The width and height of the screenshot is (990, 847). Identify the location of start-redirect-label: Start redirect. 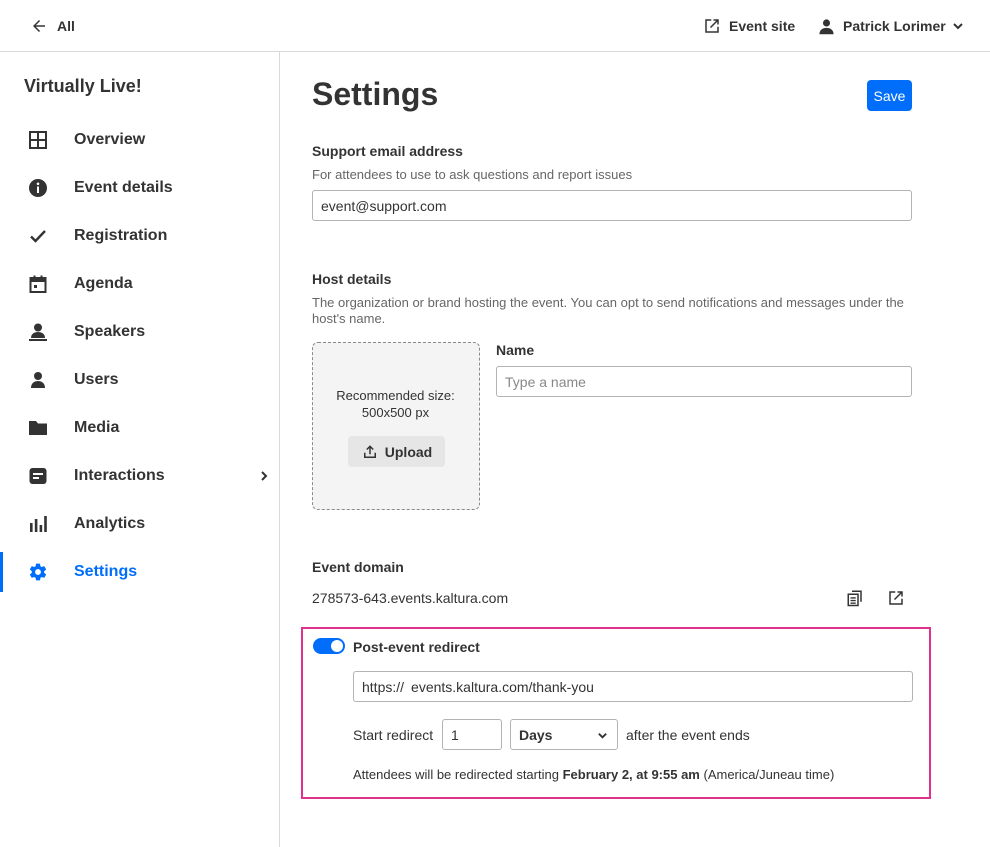
(393, 735).